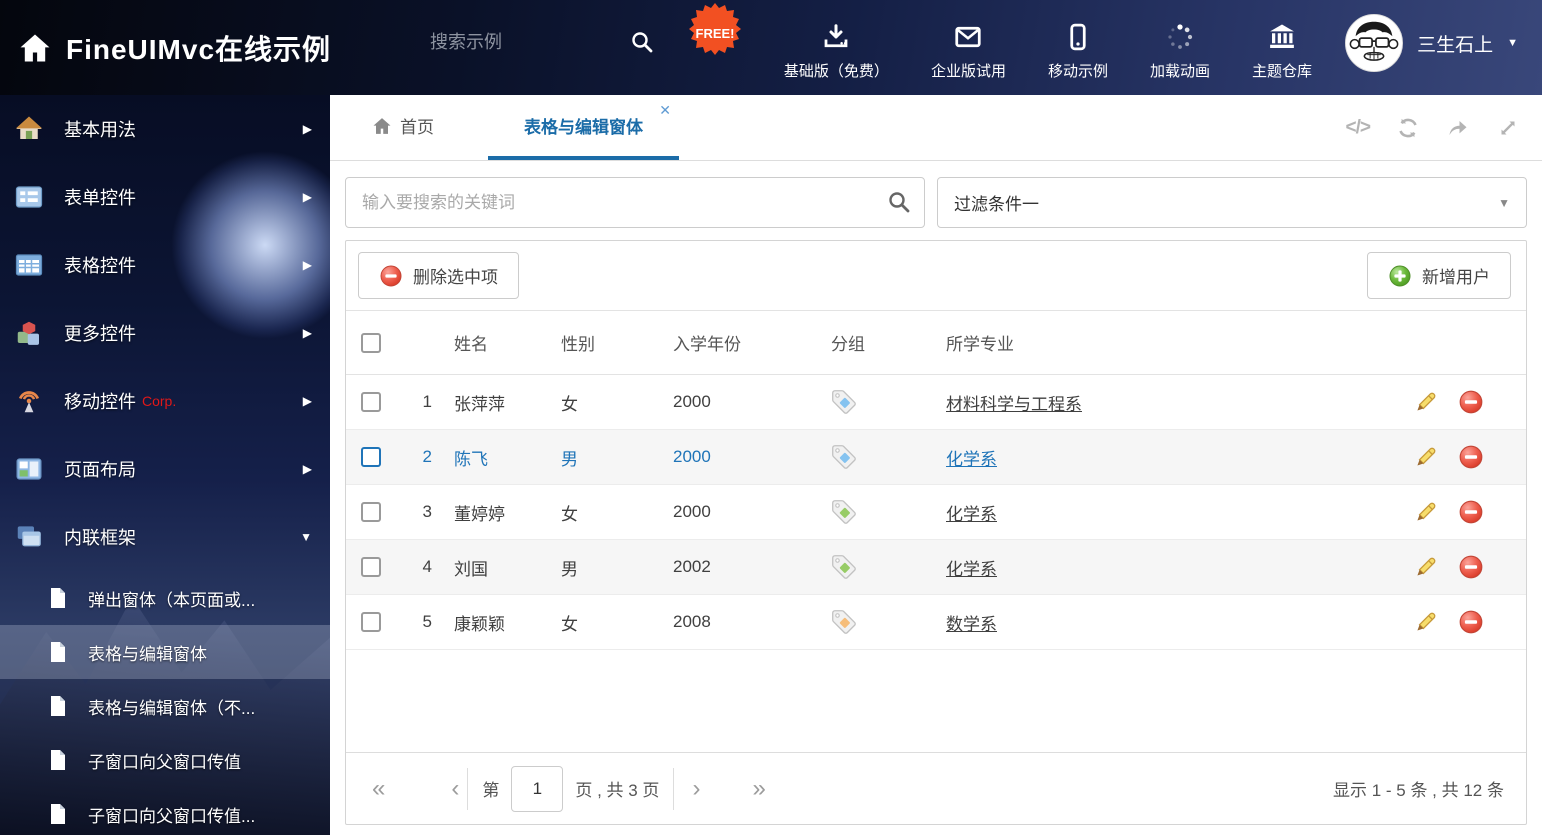 The width and height of the screenshot is (1542, 835). What do you see at coordinates (936, 457) in the screenshot?
I see `table-row: 2 陈飞 男 2000 化学系` at bounding box center [936, 457].